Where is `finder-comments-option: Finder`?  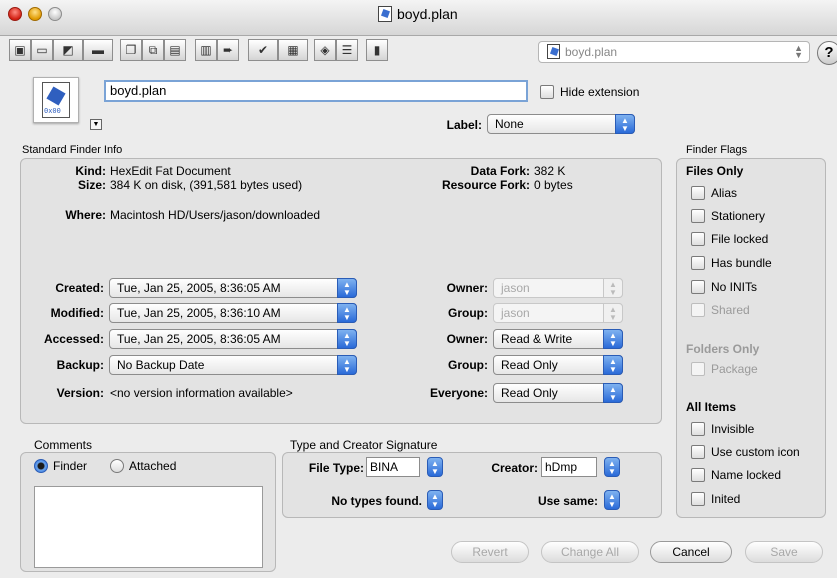 finder-comments-option: Finder is located at coordinates (60, 466).